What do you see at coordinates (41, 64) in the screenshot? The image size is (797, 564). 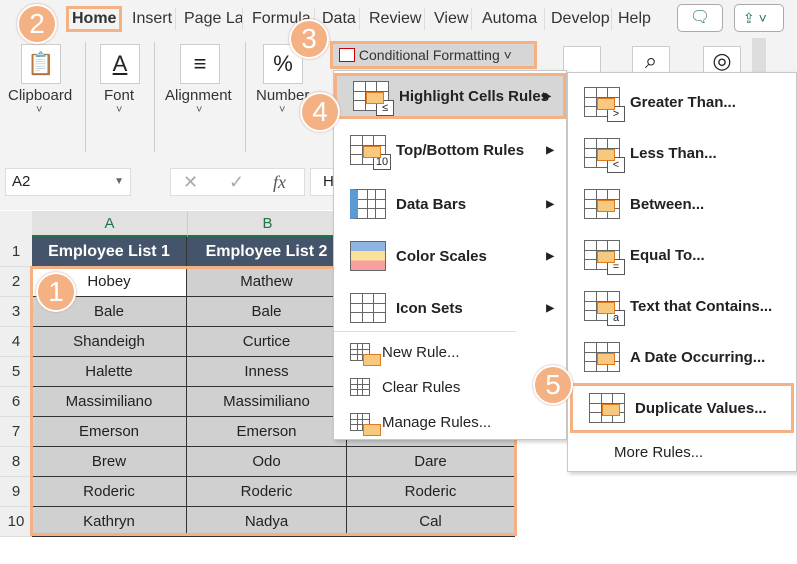 I see `clipboard-icon: 📋` at bounding box center [41, 64].